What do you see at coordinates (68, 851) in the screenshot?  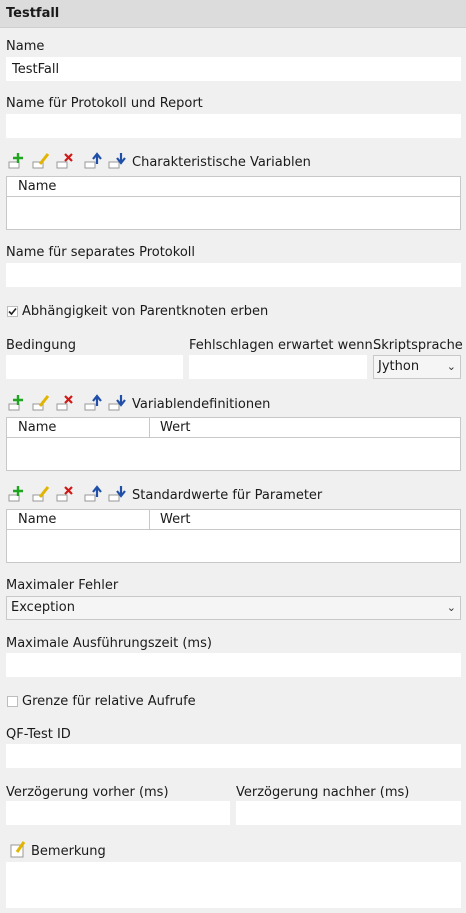 I see `comment-label: Bemerkung` at bounding box center [68, 851].